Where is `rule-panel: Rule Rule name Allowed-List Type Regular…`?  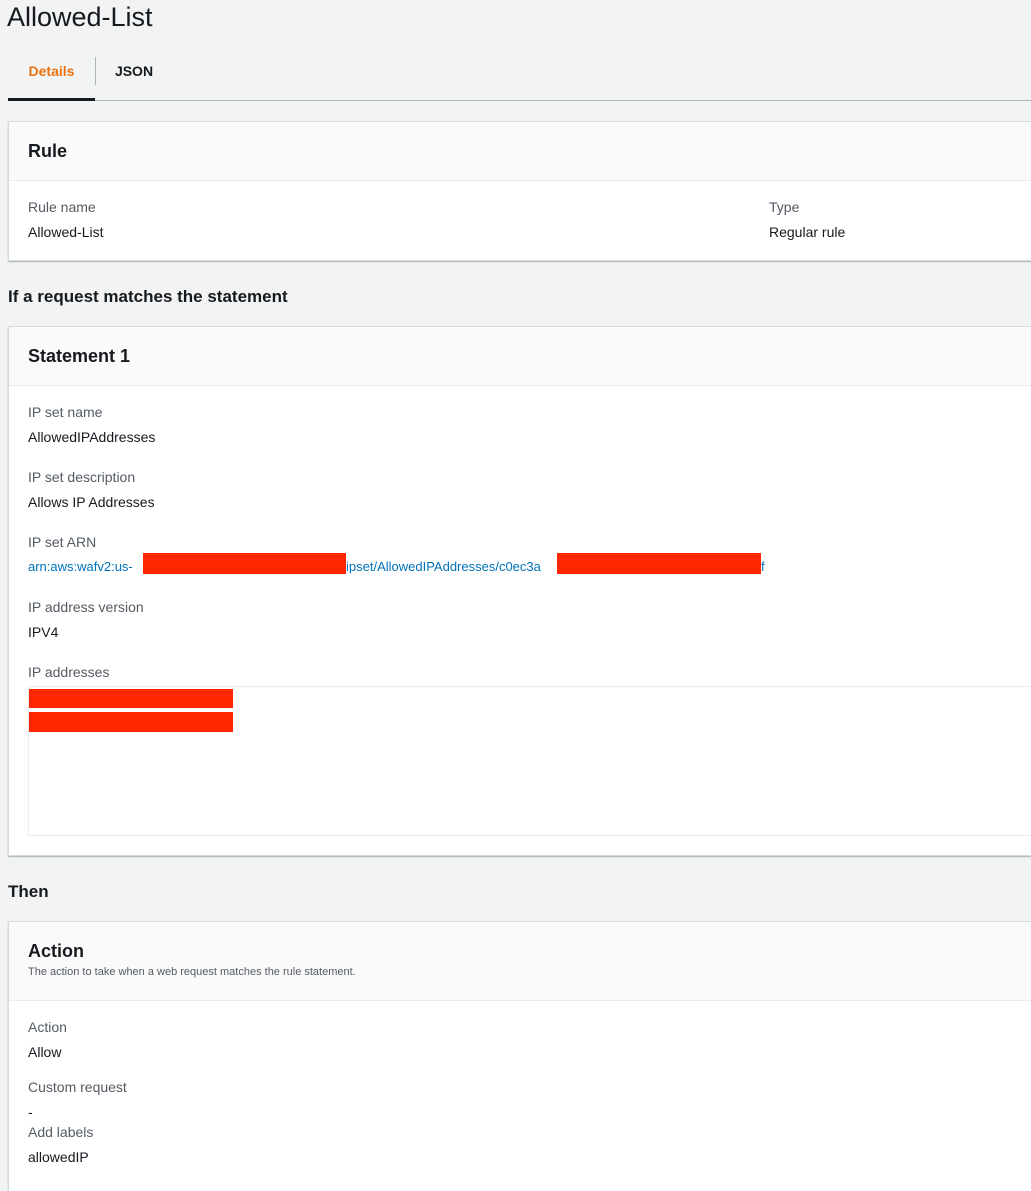
rule-panel: Rule Rule name Allowed-List Type Regular… is located at coordinates (519, 191).